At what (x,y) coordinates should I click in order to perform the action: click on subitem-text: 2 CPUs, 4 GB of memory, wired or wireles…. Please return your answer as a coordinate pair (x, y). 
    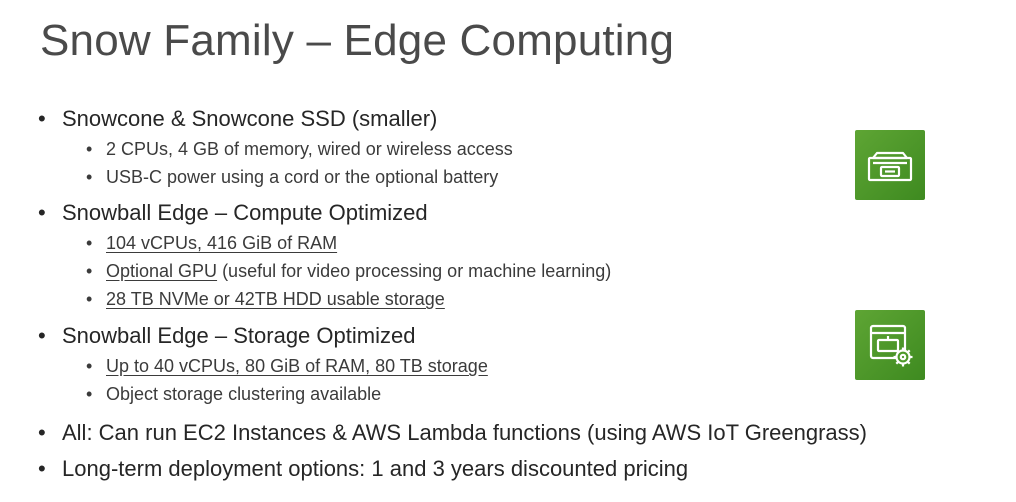
    Looking at the image, I should click on (309, 149).